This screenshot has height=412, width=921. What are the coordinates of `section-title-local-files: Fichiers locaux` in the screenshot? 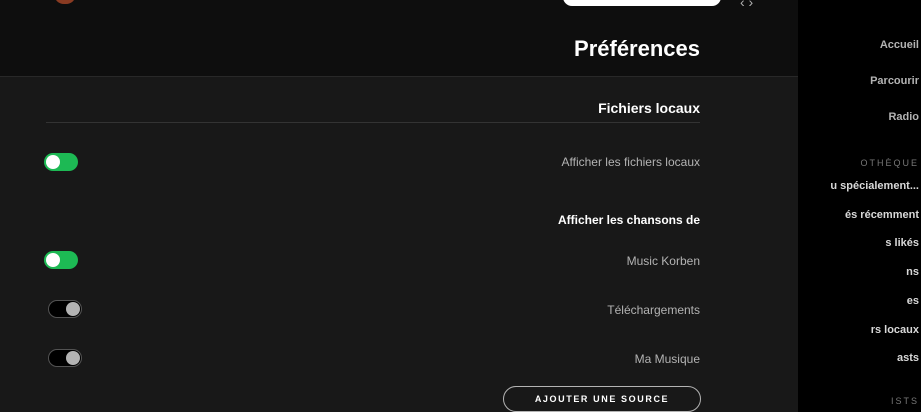 It's located at (649, 108).